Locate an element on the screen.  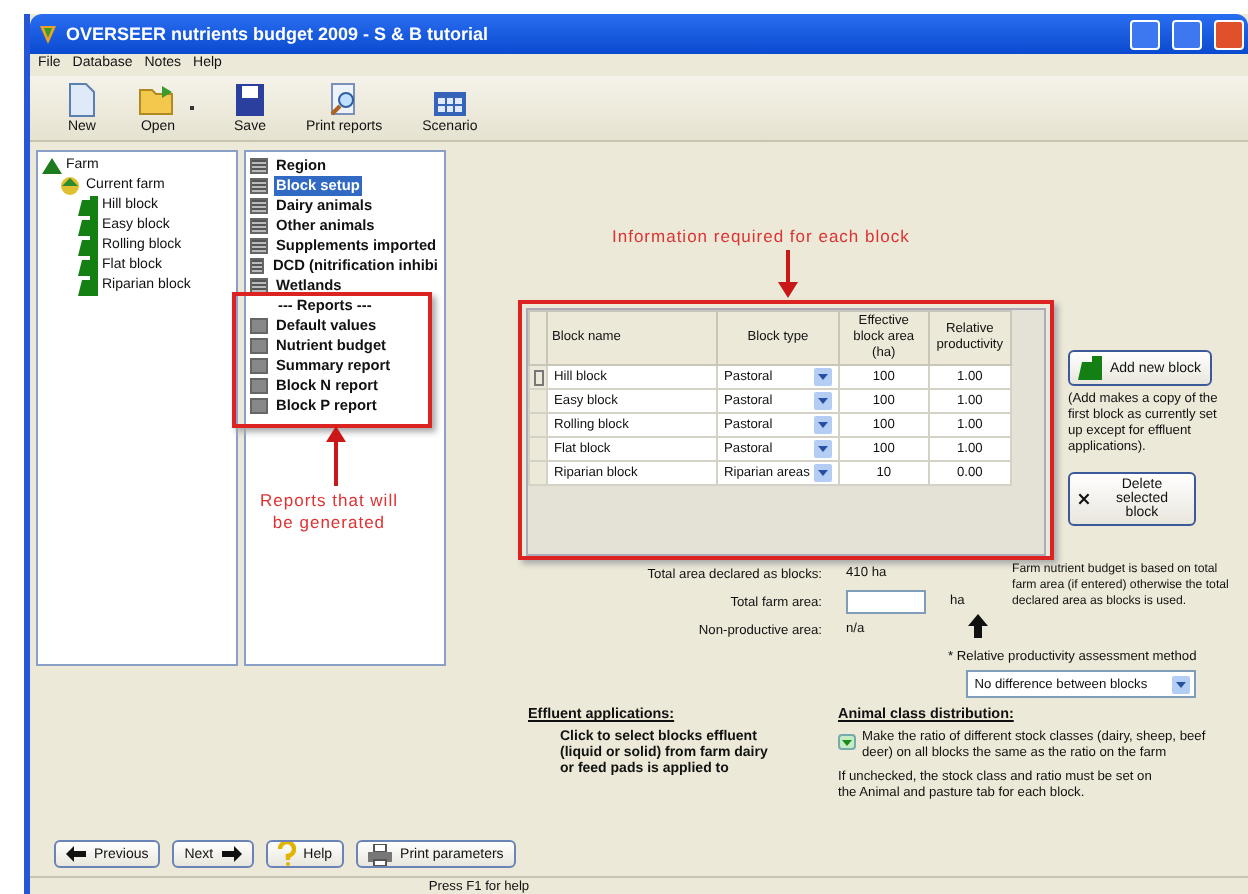
farm-icon is located at coordinates (71, 186).